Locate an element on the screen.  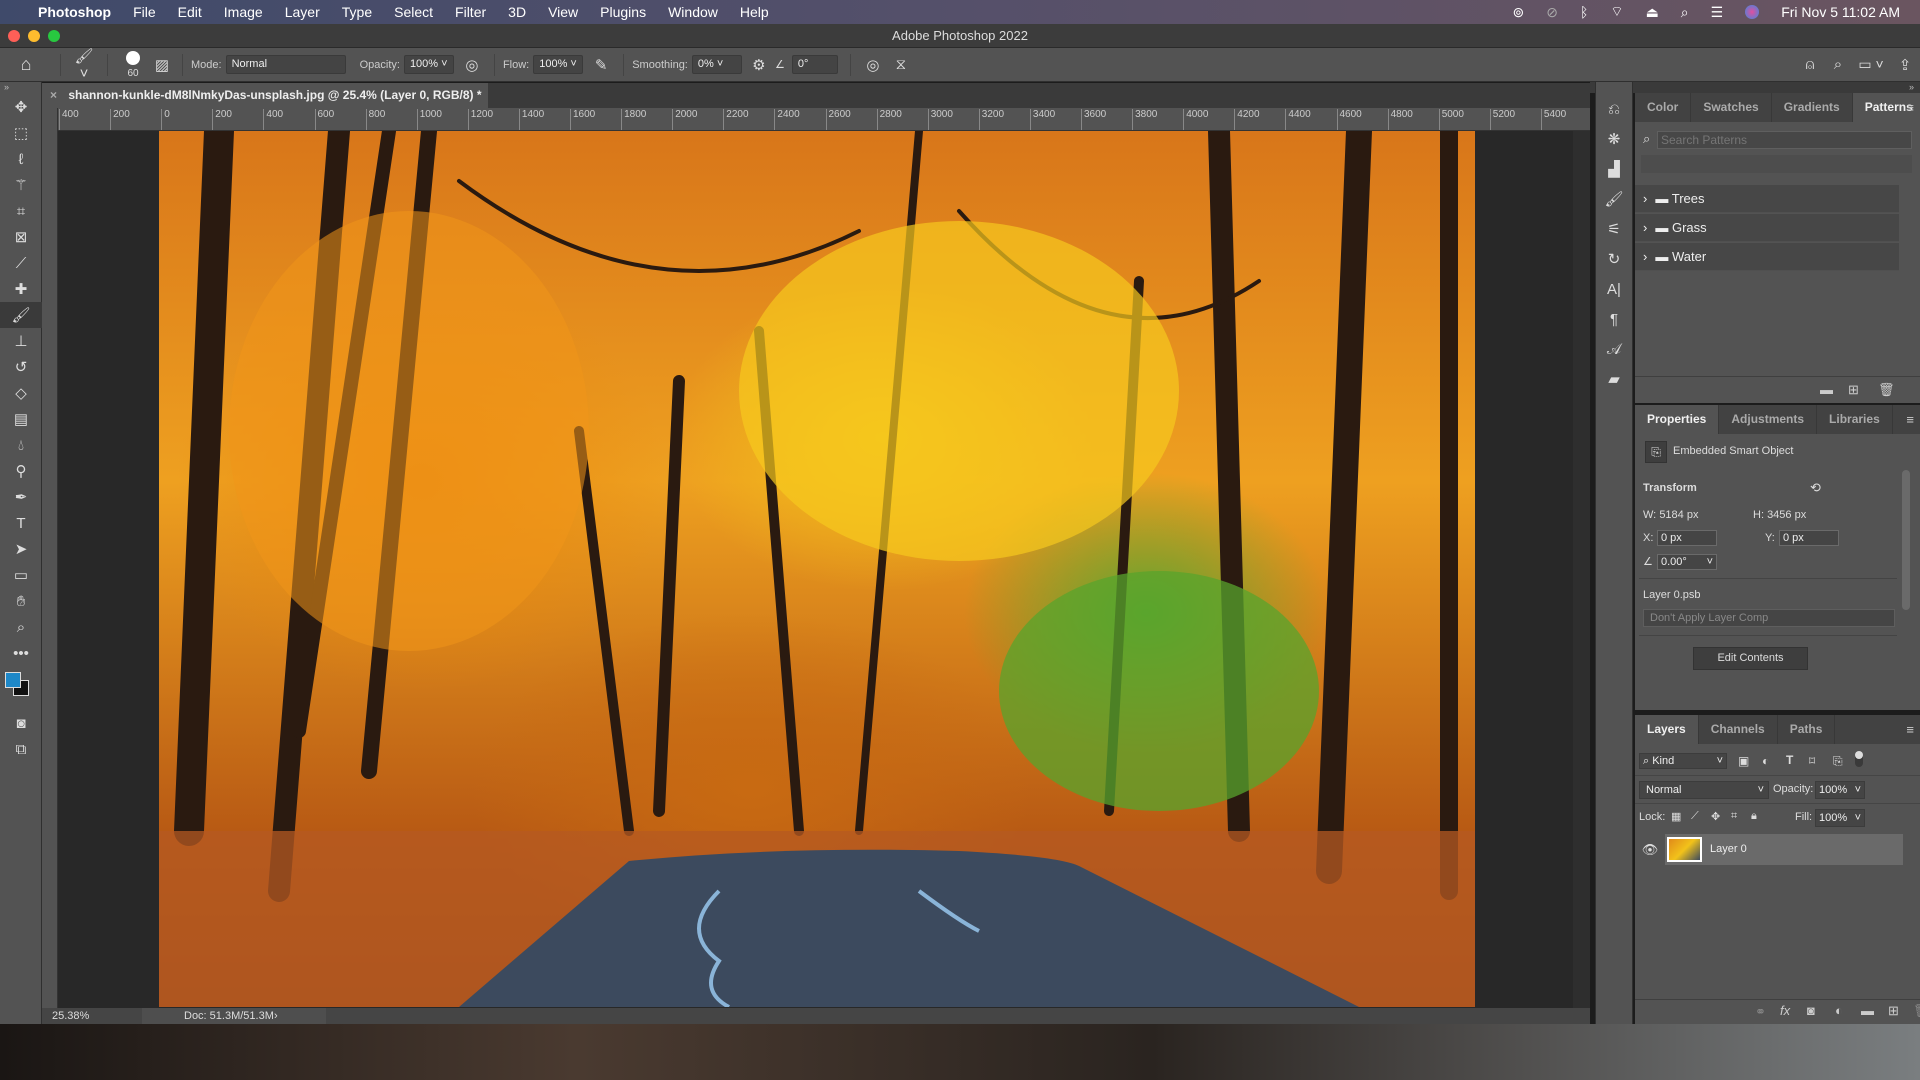
menu-edit: Edit is located at coordinates (190, 12).